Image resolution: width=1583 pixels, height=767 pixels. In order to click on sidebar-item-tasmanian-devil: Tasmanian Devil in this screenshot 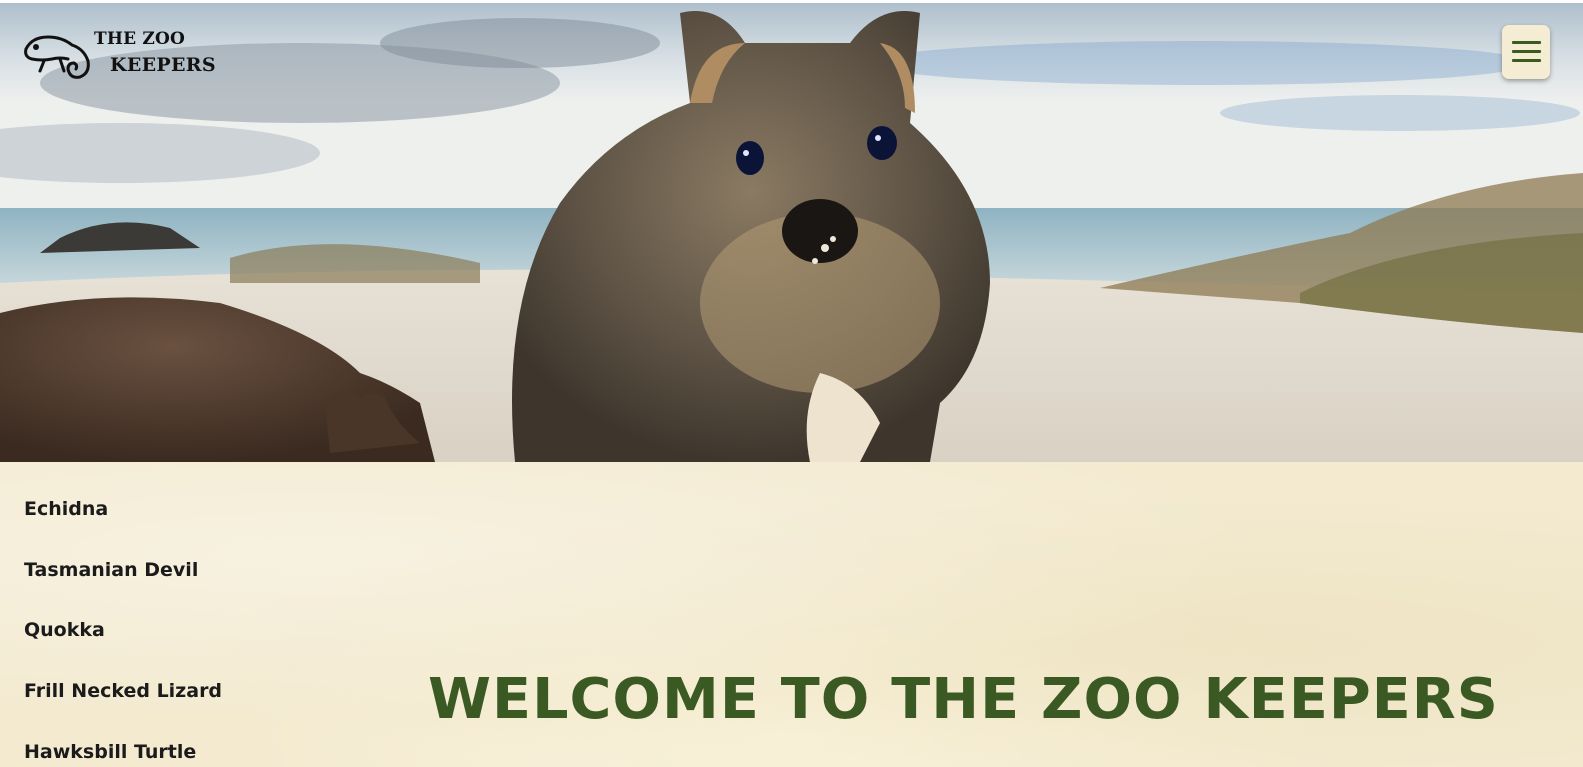, I will do `click(111, 570)`.